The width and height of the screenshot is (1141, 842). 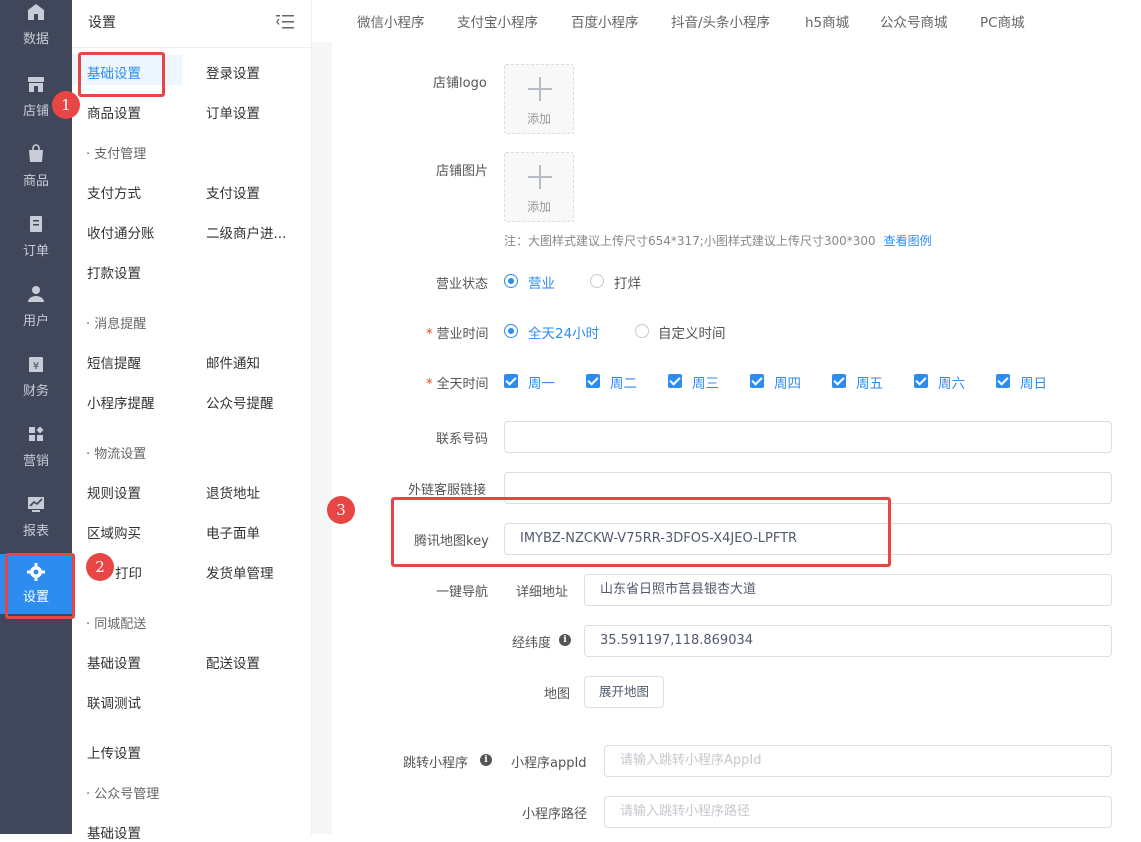 What do you see at coordinates (35, 321) in the screenshot?
I see `rail-item-label: 用户` at bounding box center [35, 321].